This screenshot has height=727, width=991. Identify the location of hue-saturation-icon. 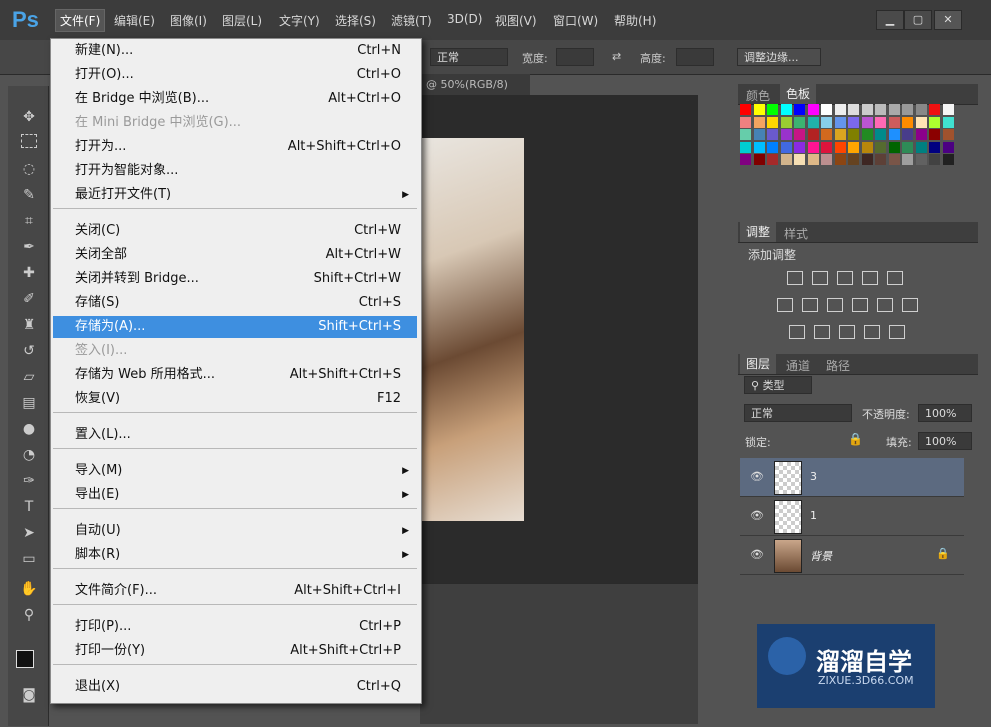
(785, 305).